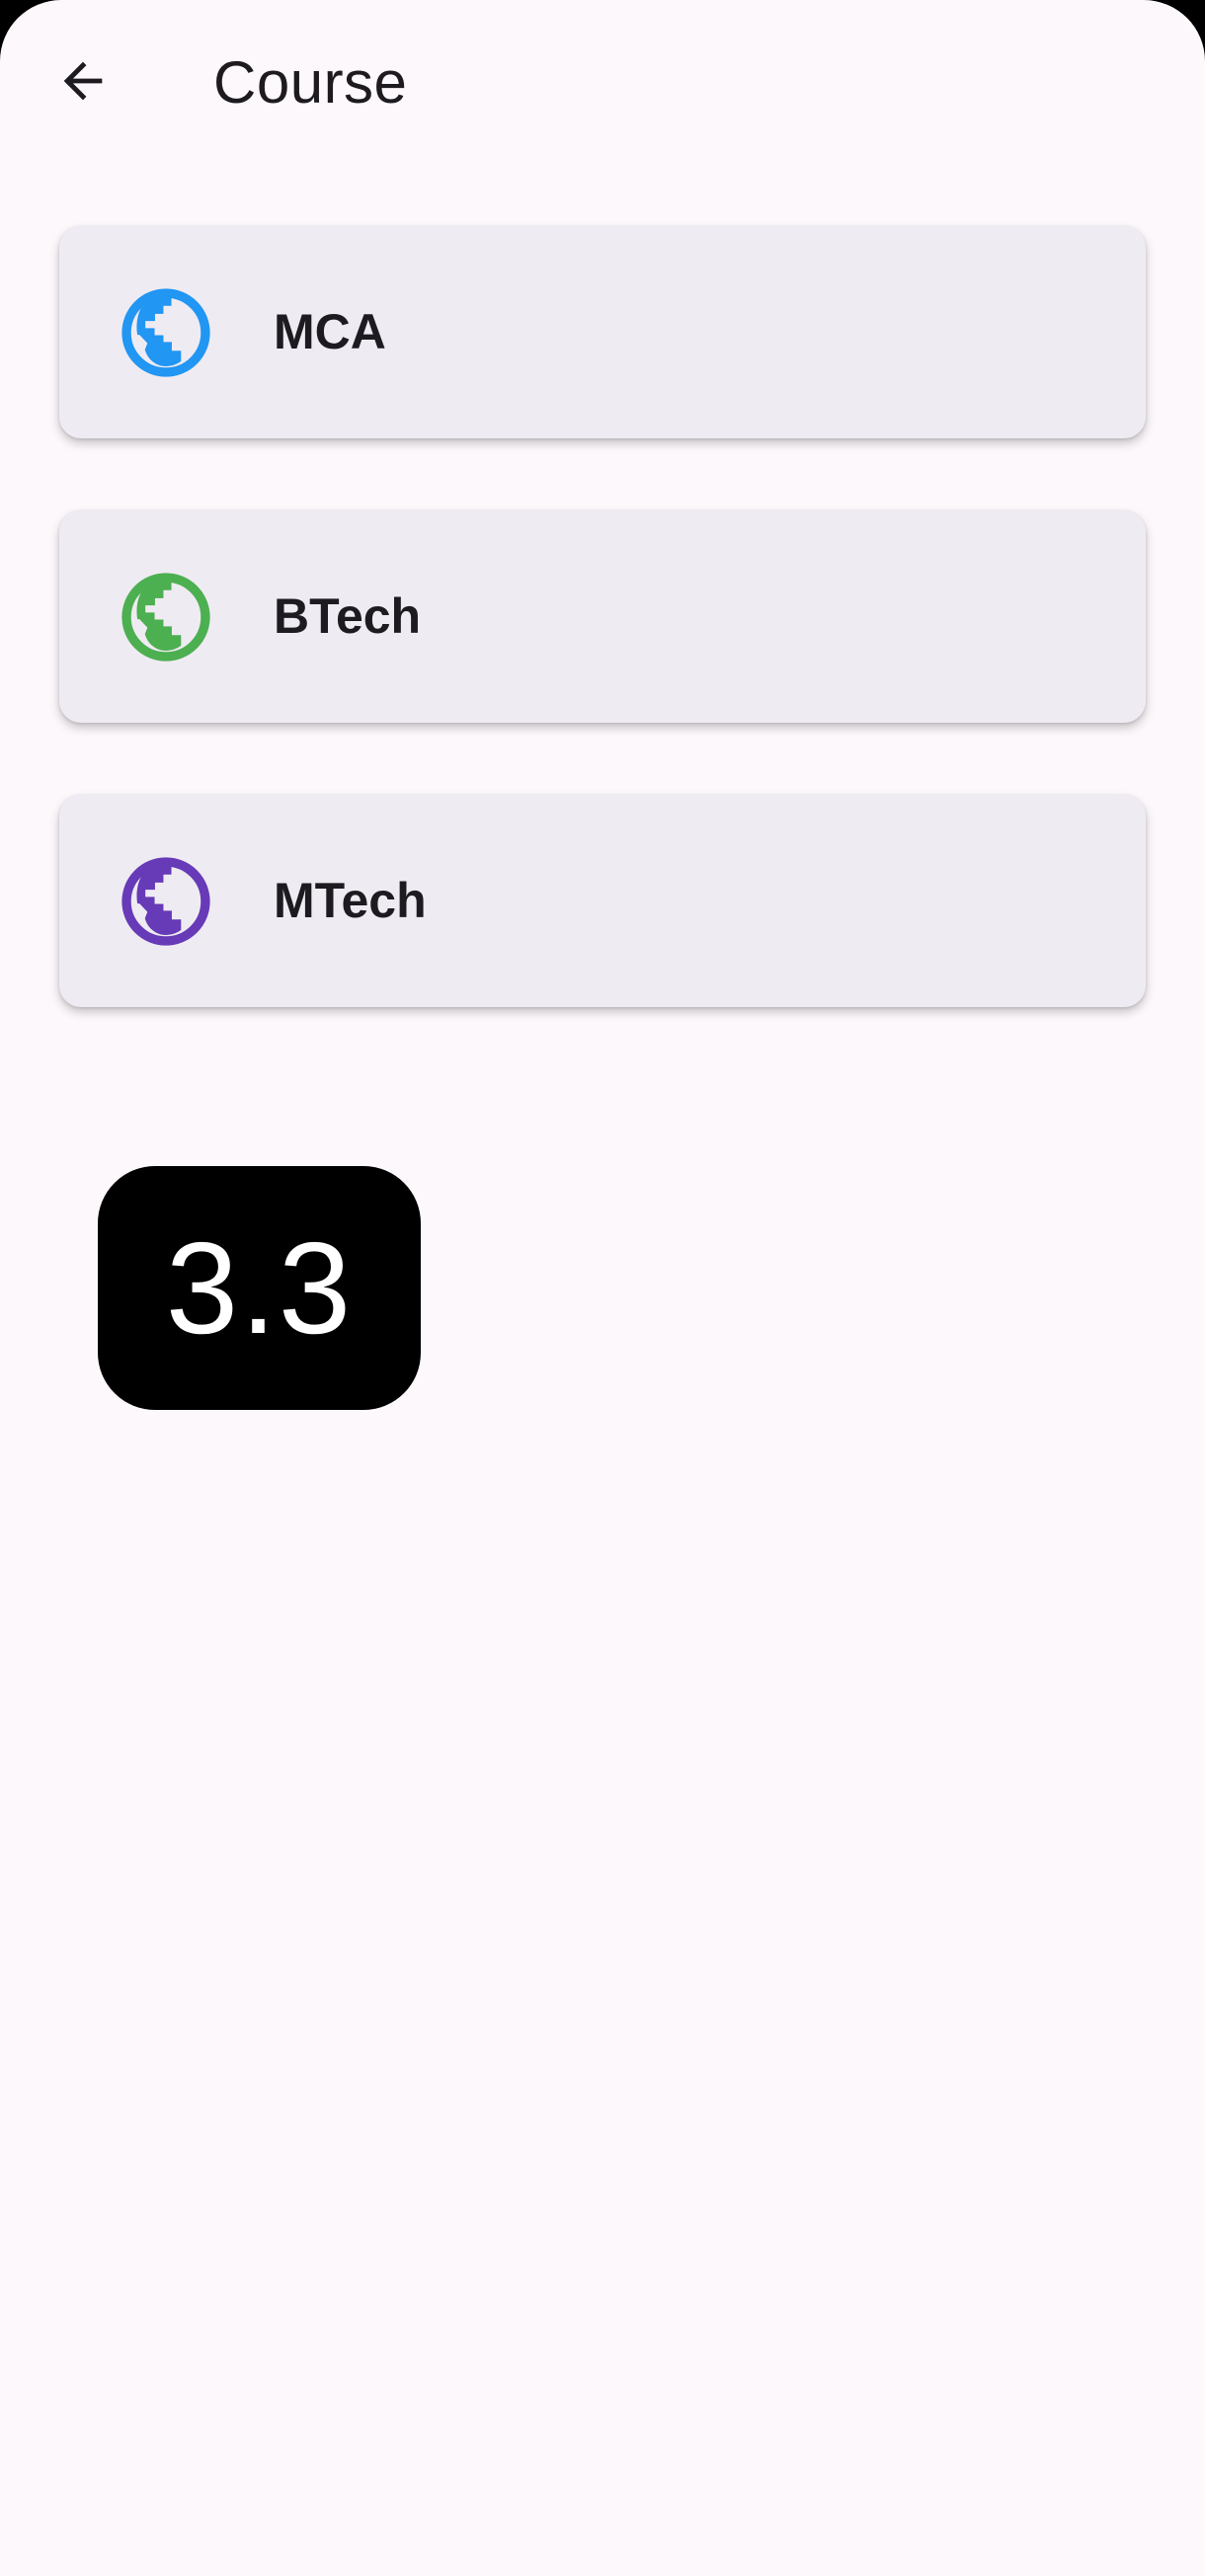  Describe the element at coordinates (602, 616) in the screenshot. I see `course-card-btech: BTech` at that location.